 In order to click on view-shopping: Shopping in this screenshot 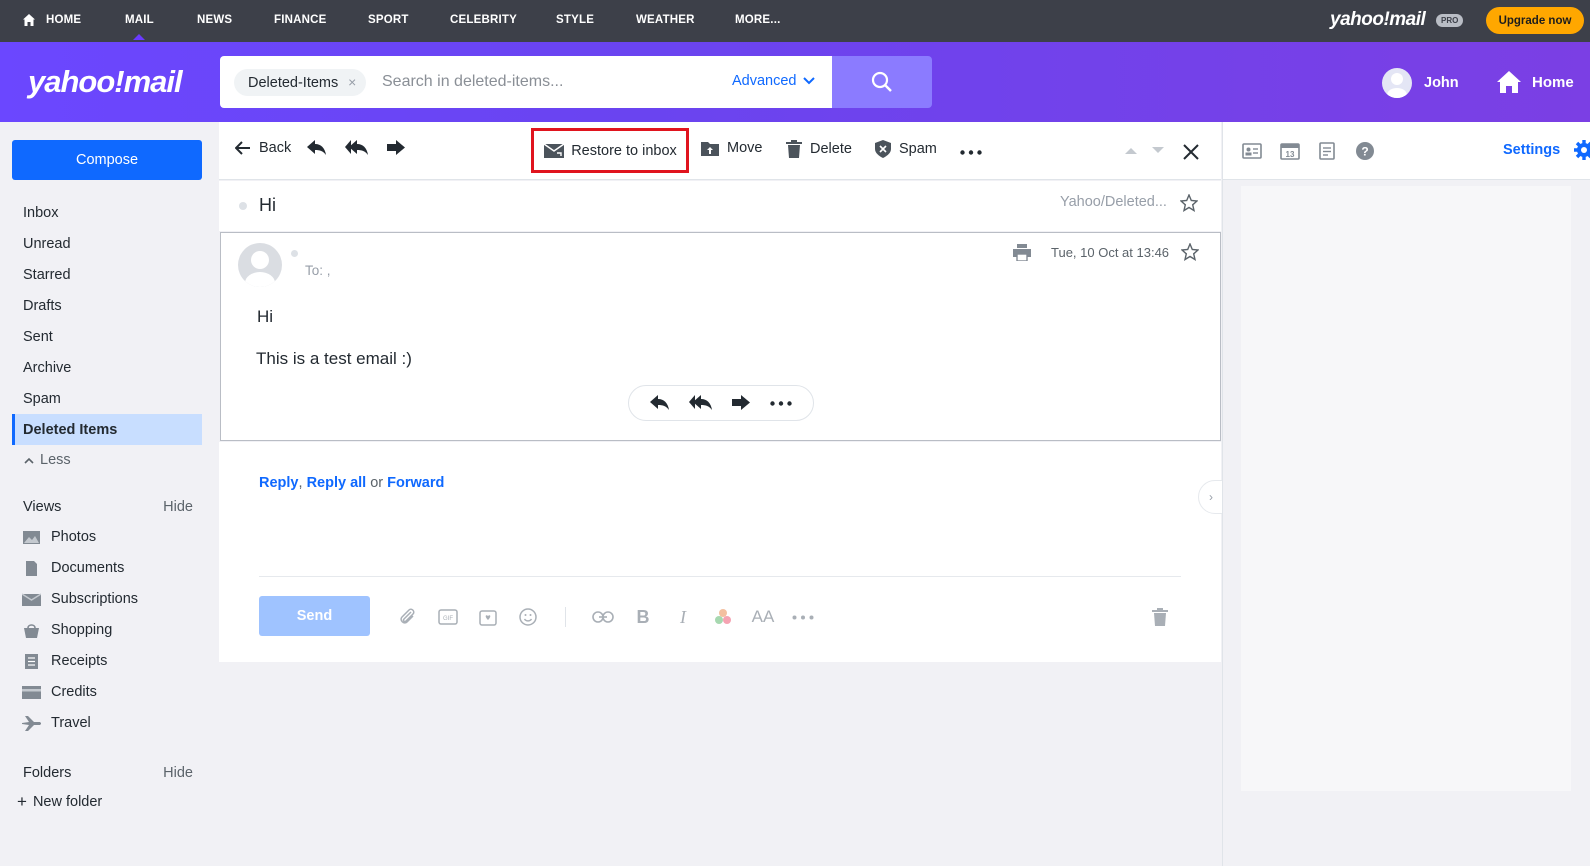, I will do `click(67, 630)`.